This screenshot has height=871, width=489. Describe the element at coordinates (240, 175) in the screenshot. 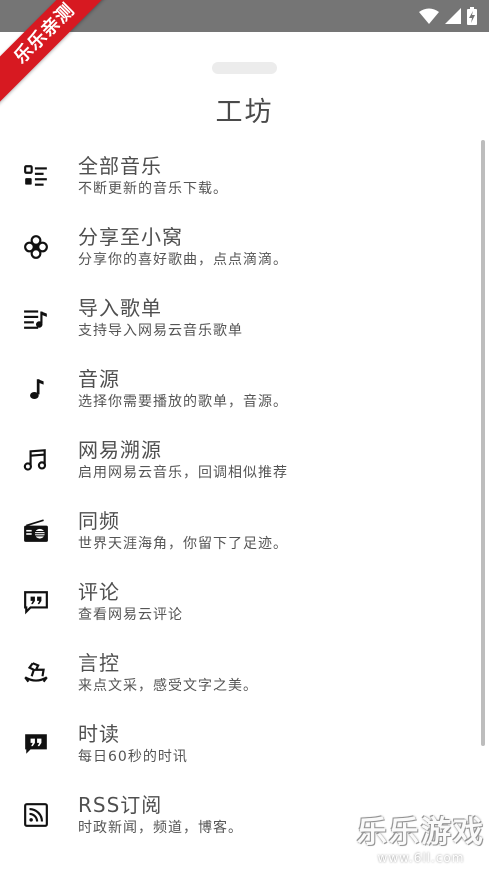

I see `menu-item-all-music: 全部音乐 不断更新的音乐下载。` at that location.